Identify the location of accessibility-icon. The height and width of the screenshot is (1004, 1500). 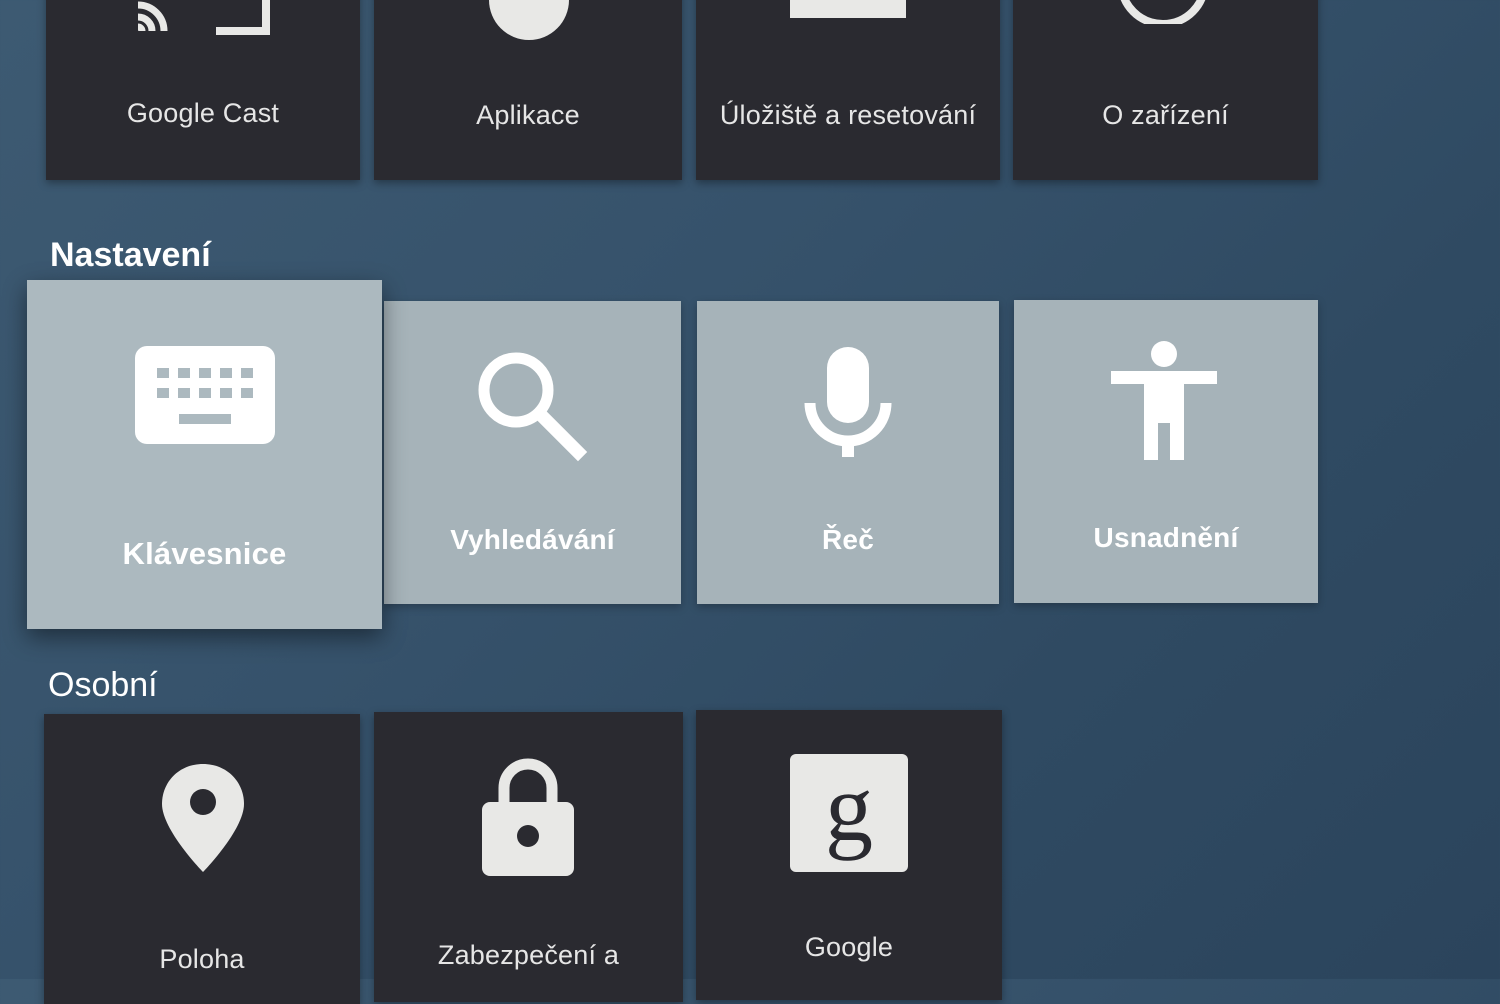
(1164, 400).